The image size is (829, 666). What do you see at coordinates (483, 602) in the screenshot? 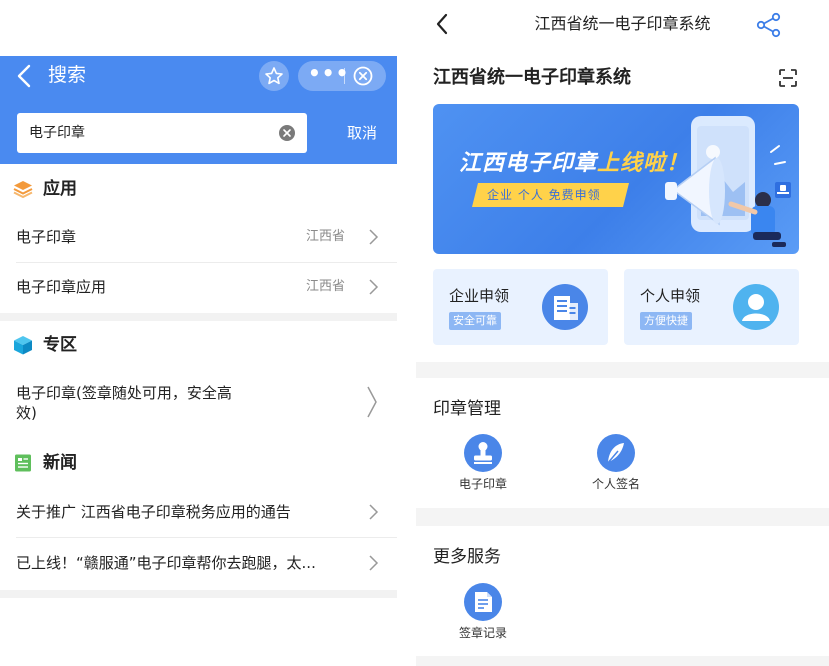
I see `document-icon` at bounding box center [483, 602].